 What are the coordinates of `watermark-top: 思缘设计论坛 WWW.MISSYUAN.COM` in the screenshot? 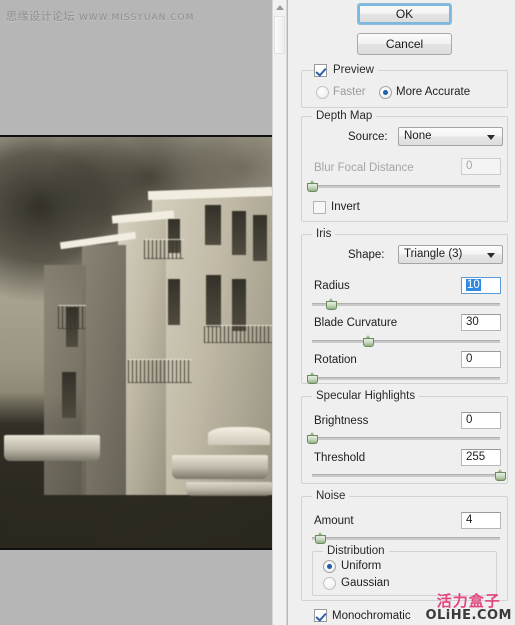 It's located at (100, 16).